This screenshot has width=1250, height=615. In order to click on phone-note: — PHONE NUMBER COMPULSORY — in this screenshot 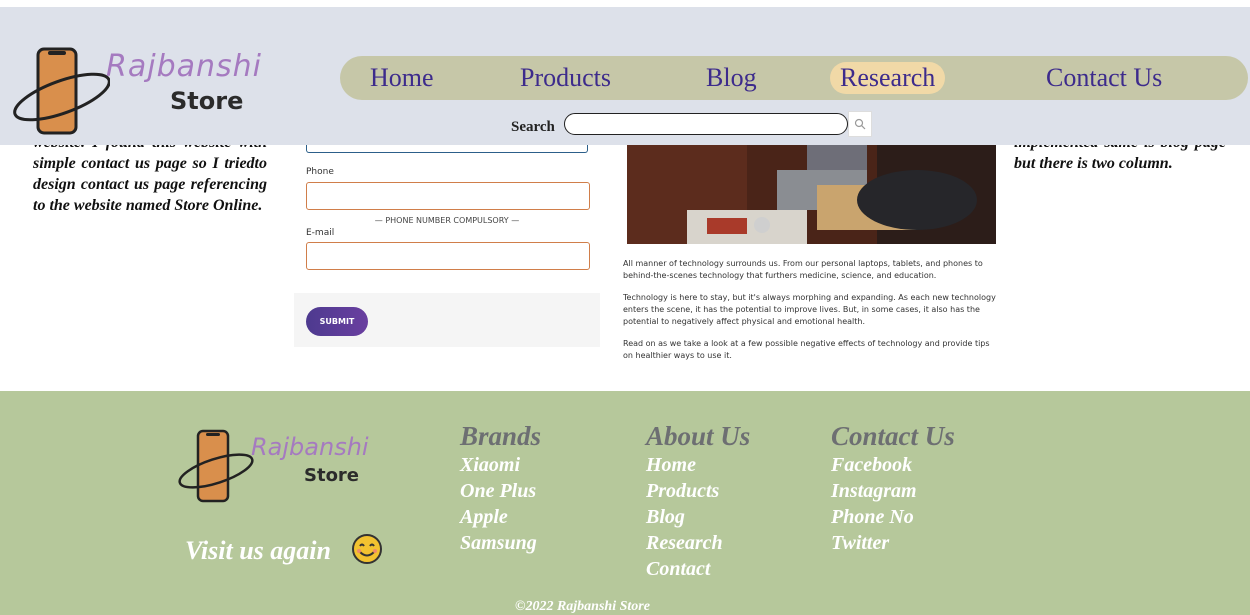, I will do `click(447, 220)`.